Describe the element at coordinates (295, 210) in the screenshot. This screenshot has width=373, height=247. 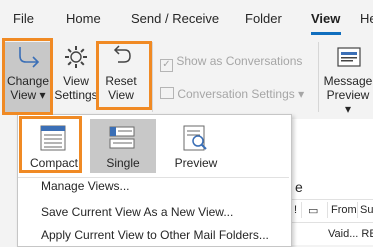
I see `column-header-importance: !` at that location.